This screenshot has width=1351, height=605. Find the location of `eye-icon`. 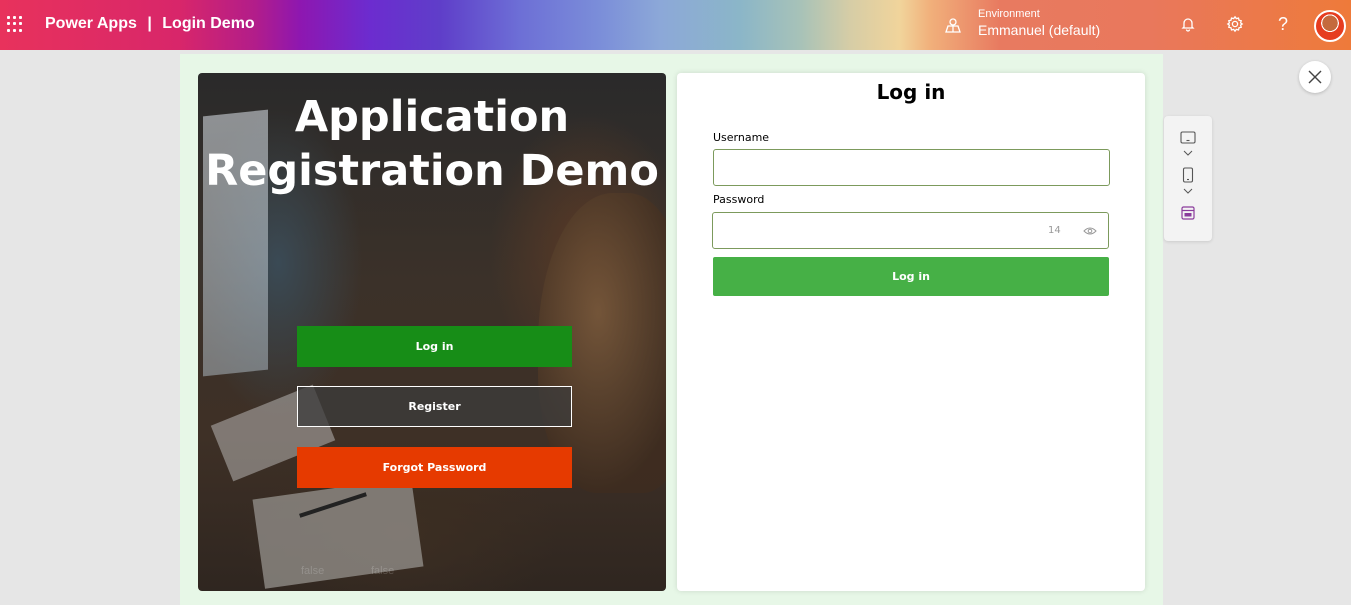

eye-icon is located at coordinates (1090, 231).